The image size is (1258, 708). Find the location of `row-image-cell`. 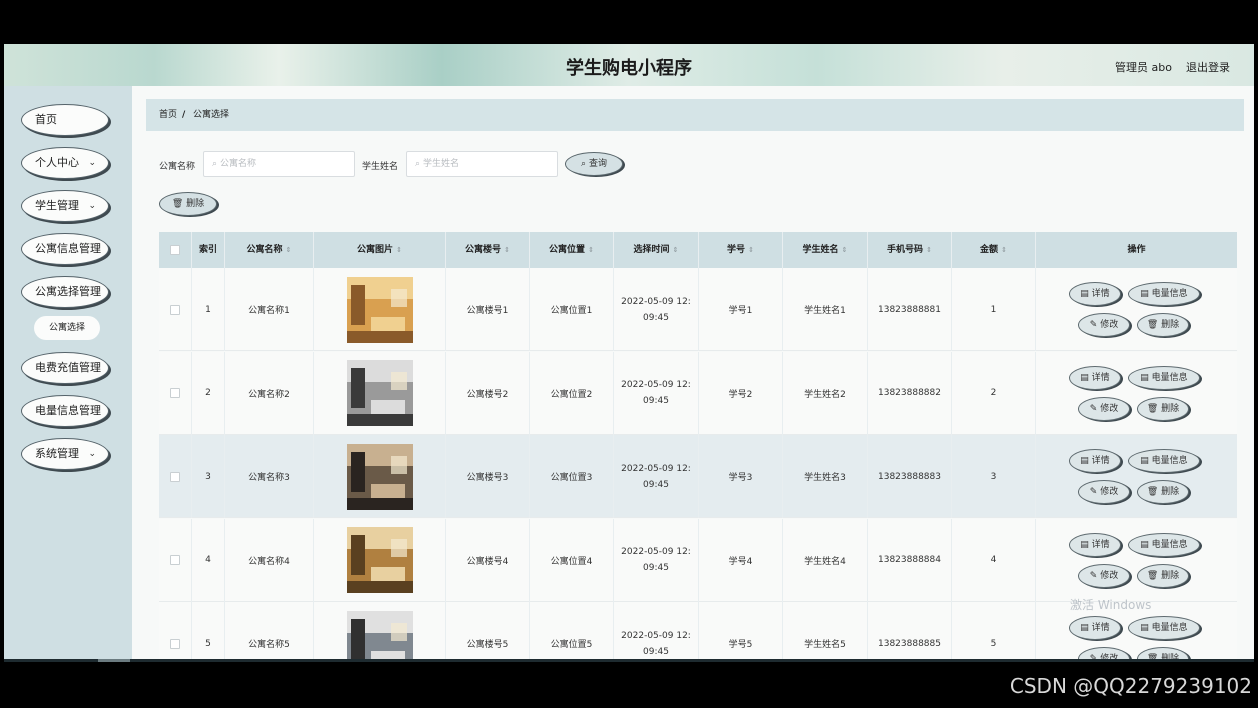

row-image-cell is located at coordinates (380, 476).